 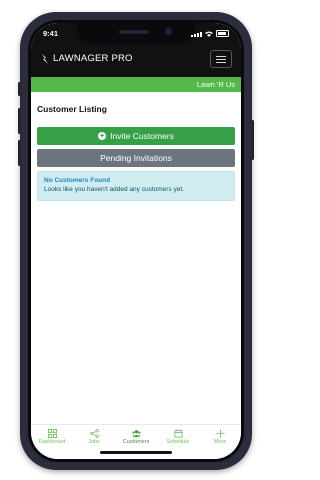 What do you see at coordinates (72, 109) in the screenshot?
I see `page-title: Customer Listing` at bounding box center [72, 109].